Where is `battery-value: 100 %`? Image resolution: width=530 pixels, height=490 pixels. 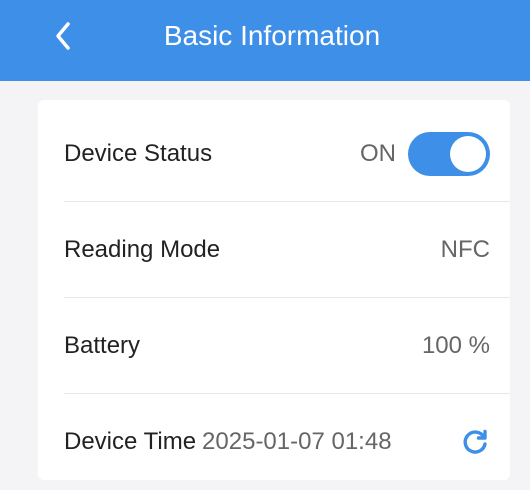 battery-value: 100 % is located at coordinates (455, 345).